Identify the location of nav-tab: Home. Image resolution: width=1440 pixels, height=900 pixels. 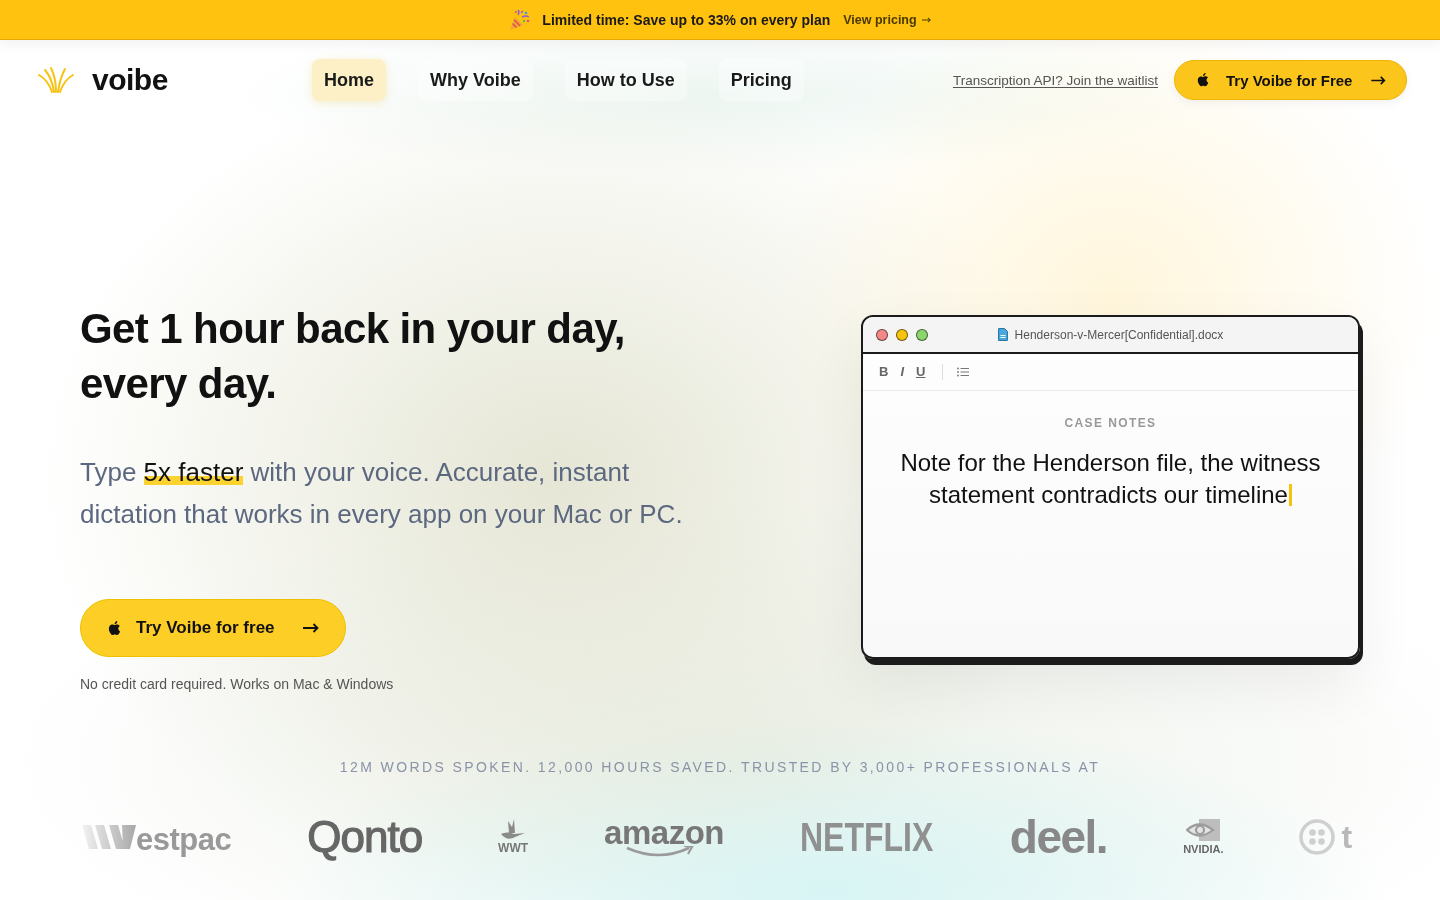
(349, 80).